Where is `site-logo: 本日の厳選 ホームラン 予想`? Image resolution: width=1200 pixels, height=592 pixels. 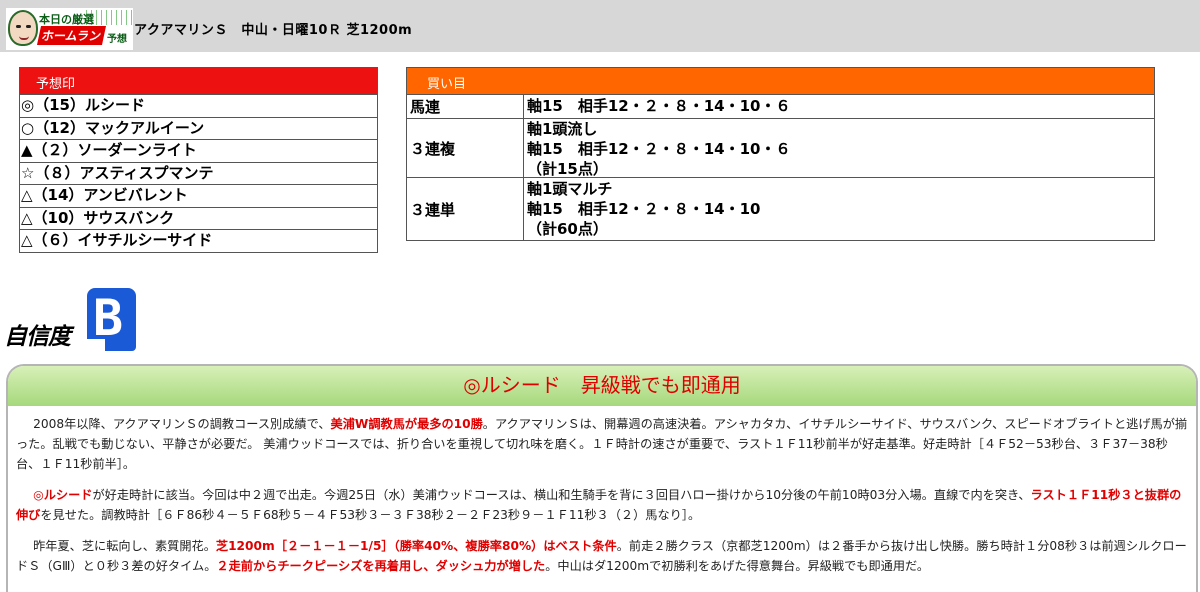 site-logo: 本日の厳選 ホームラン 予想 is located at coordinates (69, 29).